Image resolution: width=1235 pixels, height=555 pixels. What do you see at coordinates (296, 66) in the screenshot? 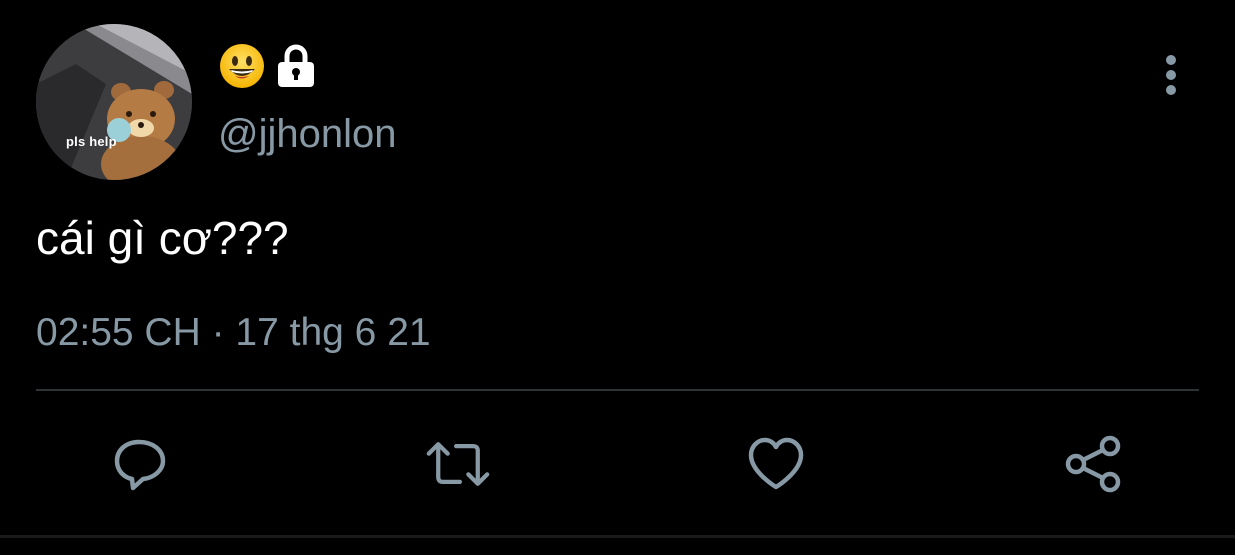
I see `lock-icon` at bounding box center [296, 66].